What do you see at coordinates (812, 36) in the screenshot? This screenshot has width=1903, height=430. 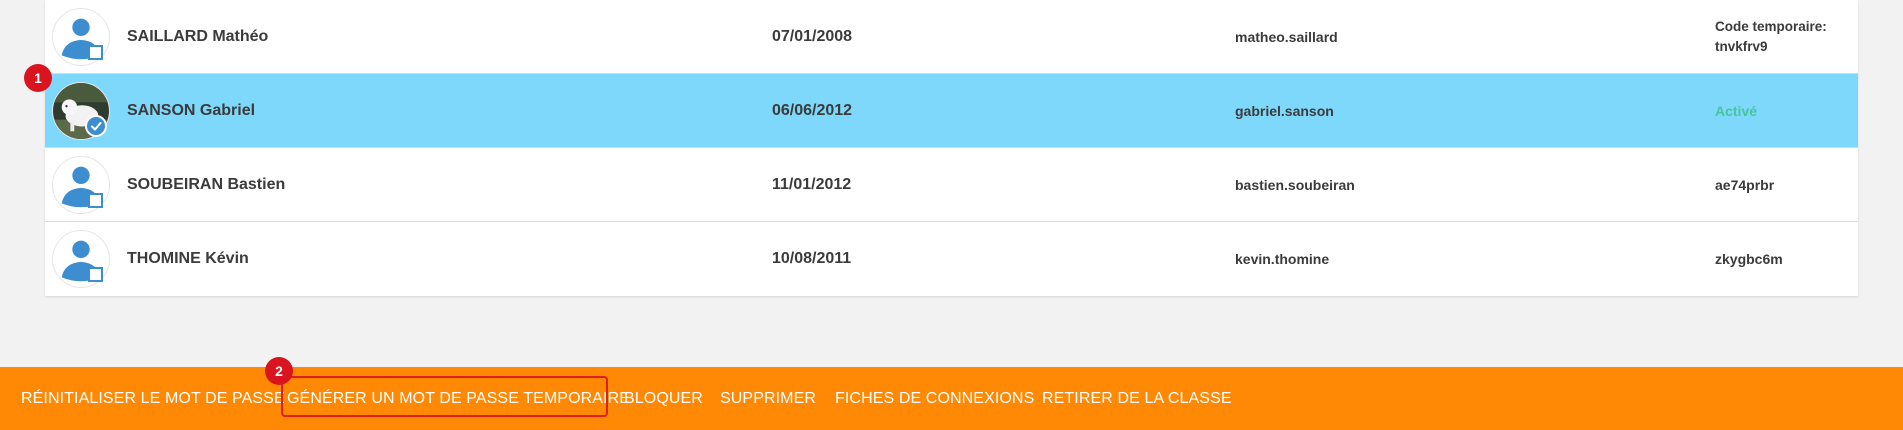 I see `student-birthdate: 07/01/2008` at bounding box center [812, 36].